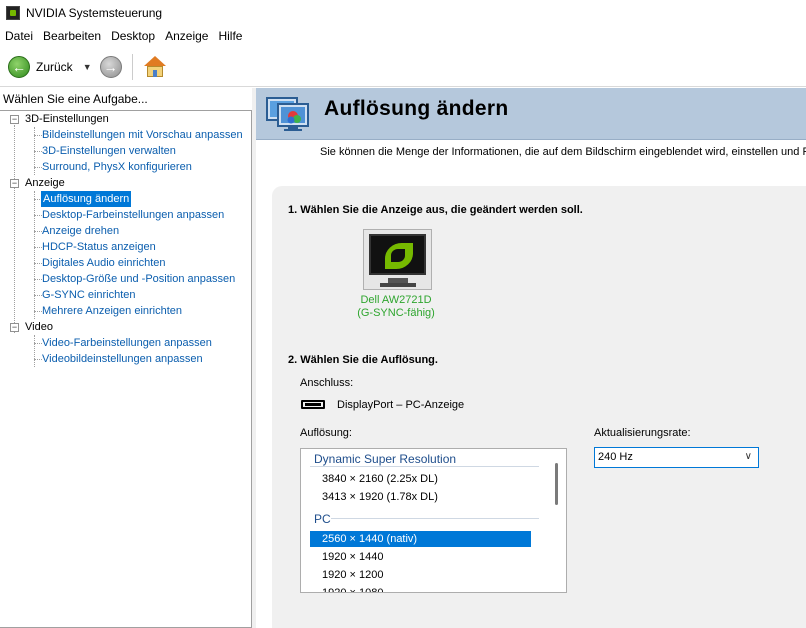  Describe the element at coordinates (72, 36) in the screenshot. I see `menu-bearbeiten: Bearbeiten` at that location.